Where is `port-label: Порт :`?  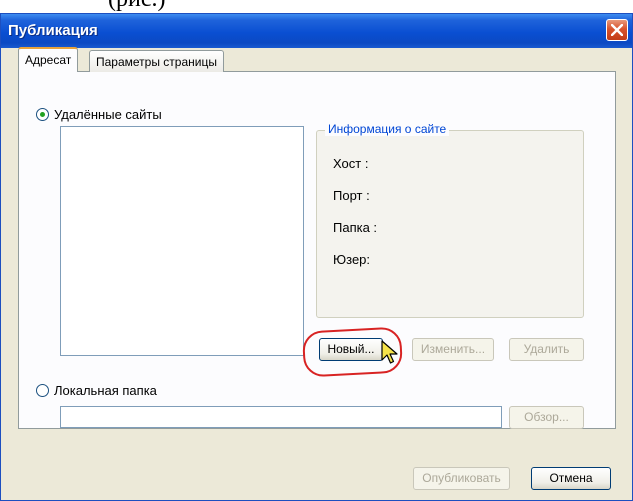
port-label: Порт : is located at coordinates (351, 195).